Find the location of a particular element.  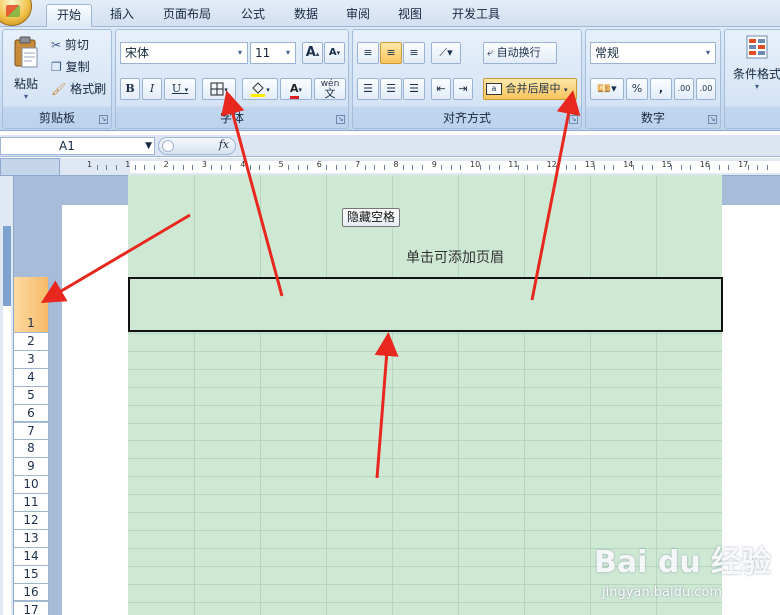

arrow-to-merge-center-button is located at coordinates (555, 195).